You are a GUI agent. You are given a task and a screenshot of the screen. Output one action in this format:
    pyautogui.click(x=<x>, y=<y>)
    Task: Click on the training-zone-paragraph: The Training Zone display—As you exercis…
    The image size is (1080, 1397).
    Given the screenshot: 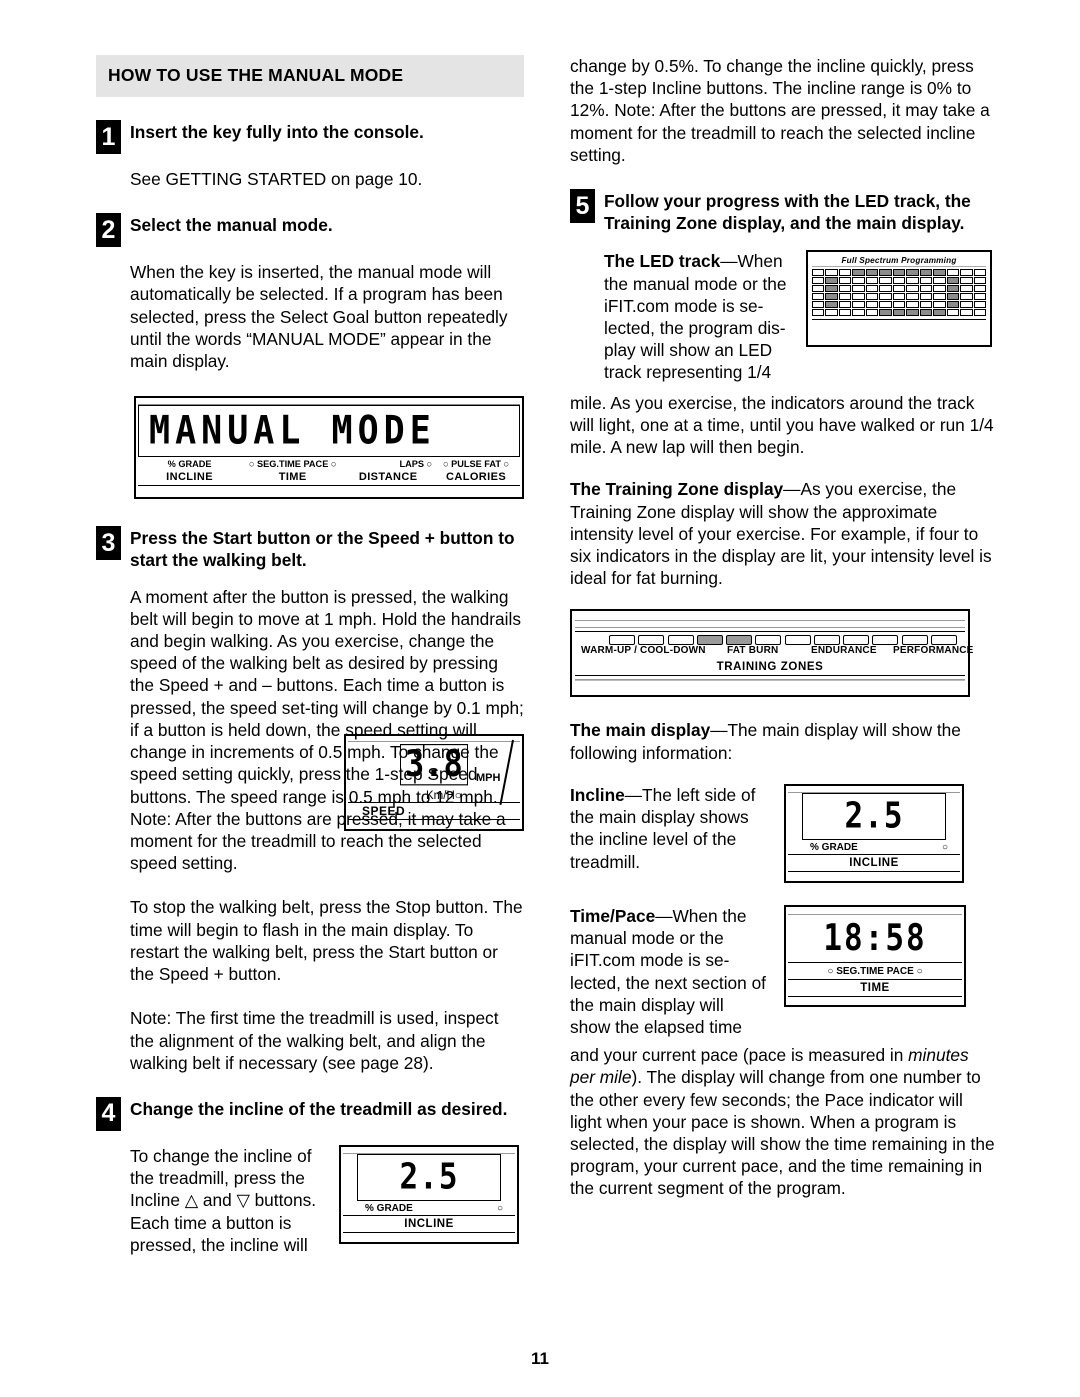 What is the action you would take?
    pyautogui.click(x=783, y=533)
    